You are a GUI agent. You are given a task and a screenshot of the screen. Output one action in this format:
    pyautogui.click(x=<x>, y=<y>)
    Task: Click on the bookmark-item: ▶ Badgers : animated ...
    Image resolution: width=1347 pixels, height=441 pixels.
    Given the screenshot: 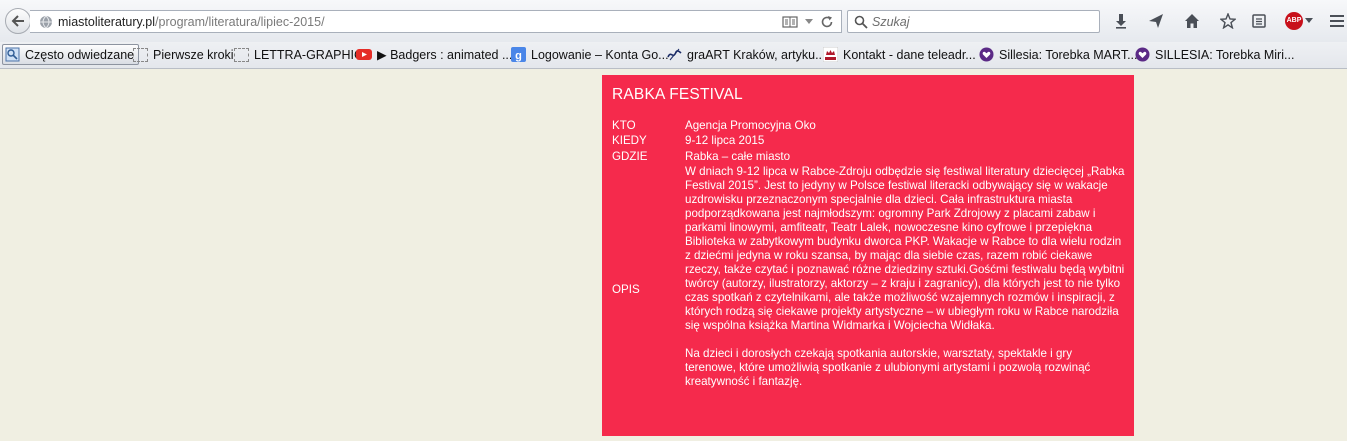 What is the action you would take?
    pyautogui.click(x=434, y=54)
    